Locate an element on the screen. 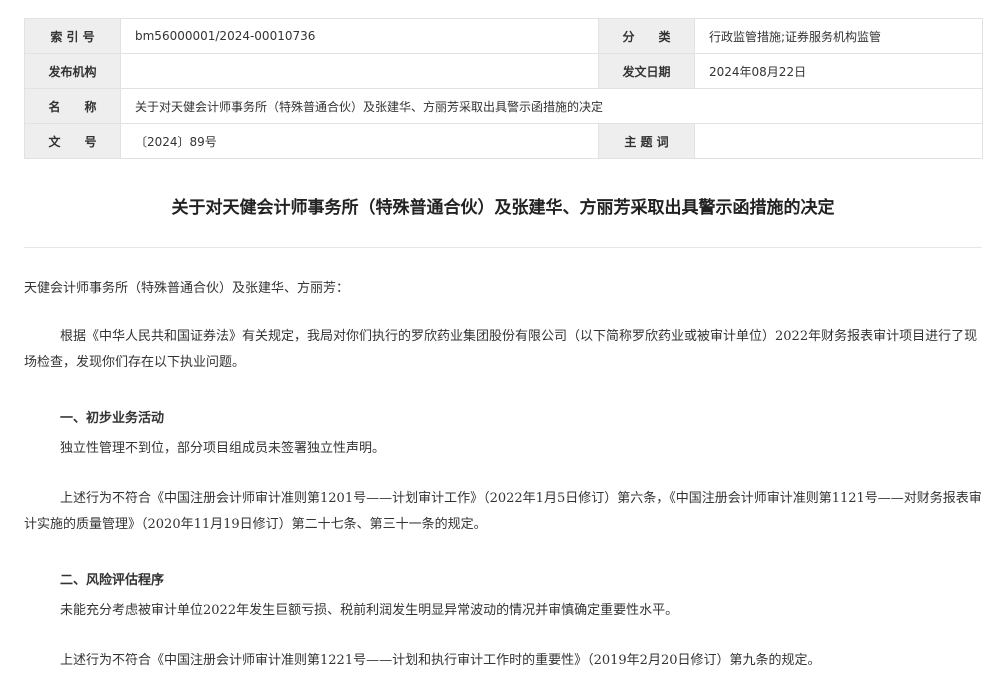  meta-row-issuer: 发布机构 发文日期 2024年08月22日 is located at coordinates (503, 71).